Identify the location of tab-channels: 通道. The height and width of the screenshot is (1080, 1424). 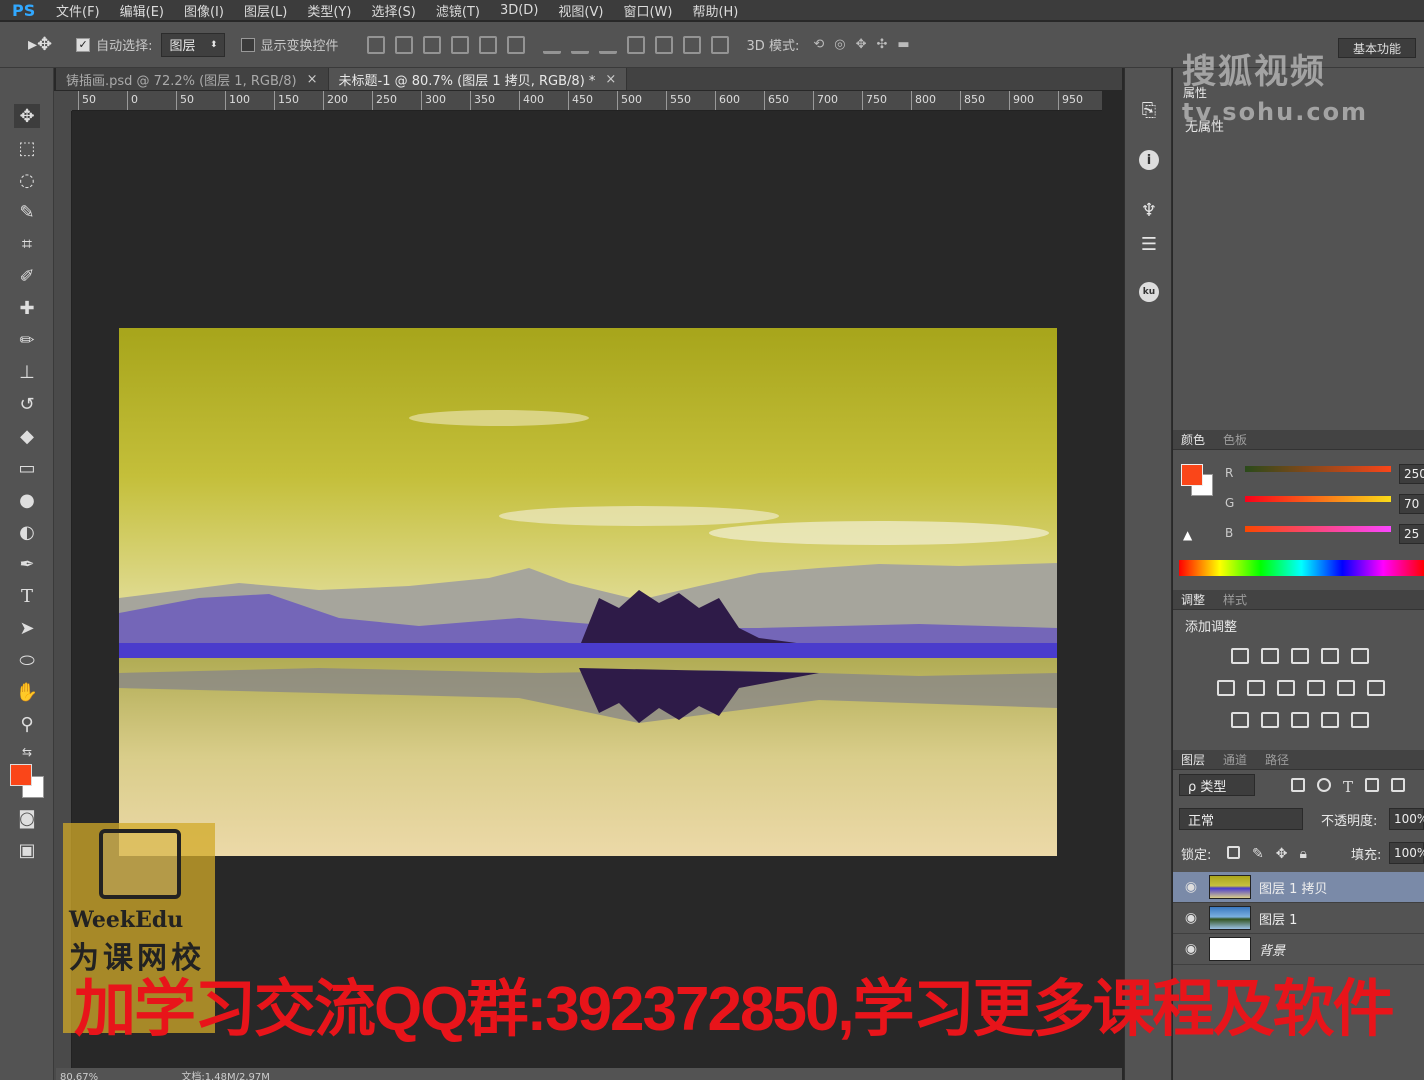
(1235, 759).